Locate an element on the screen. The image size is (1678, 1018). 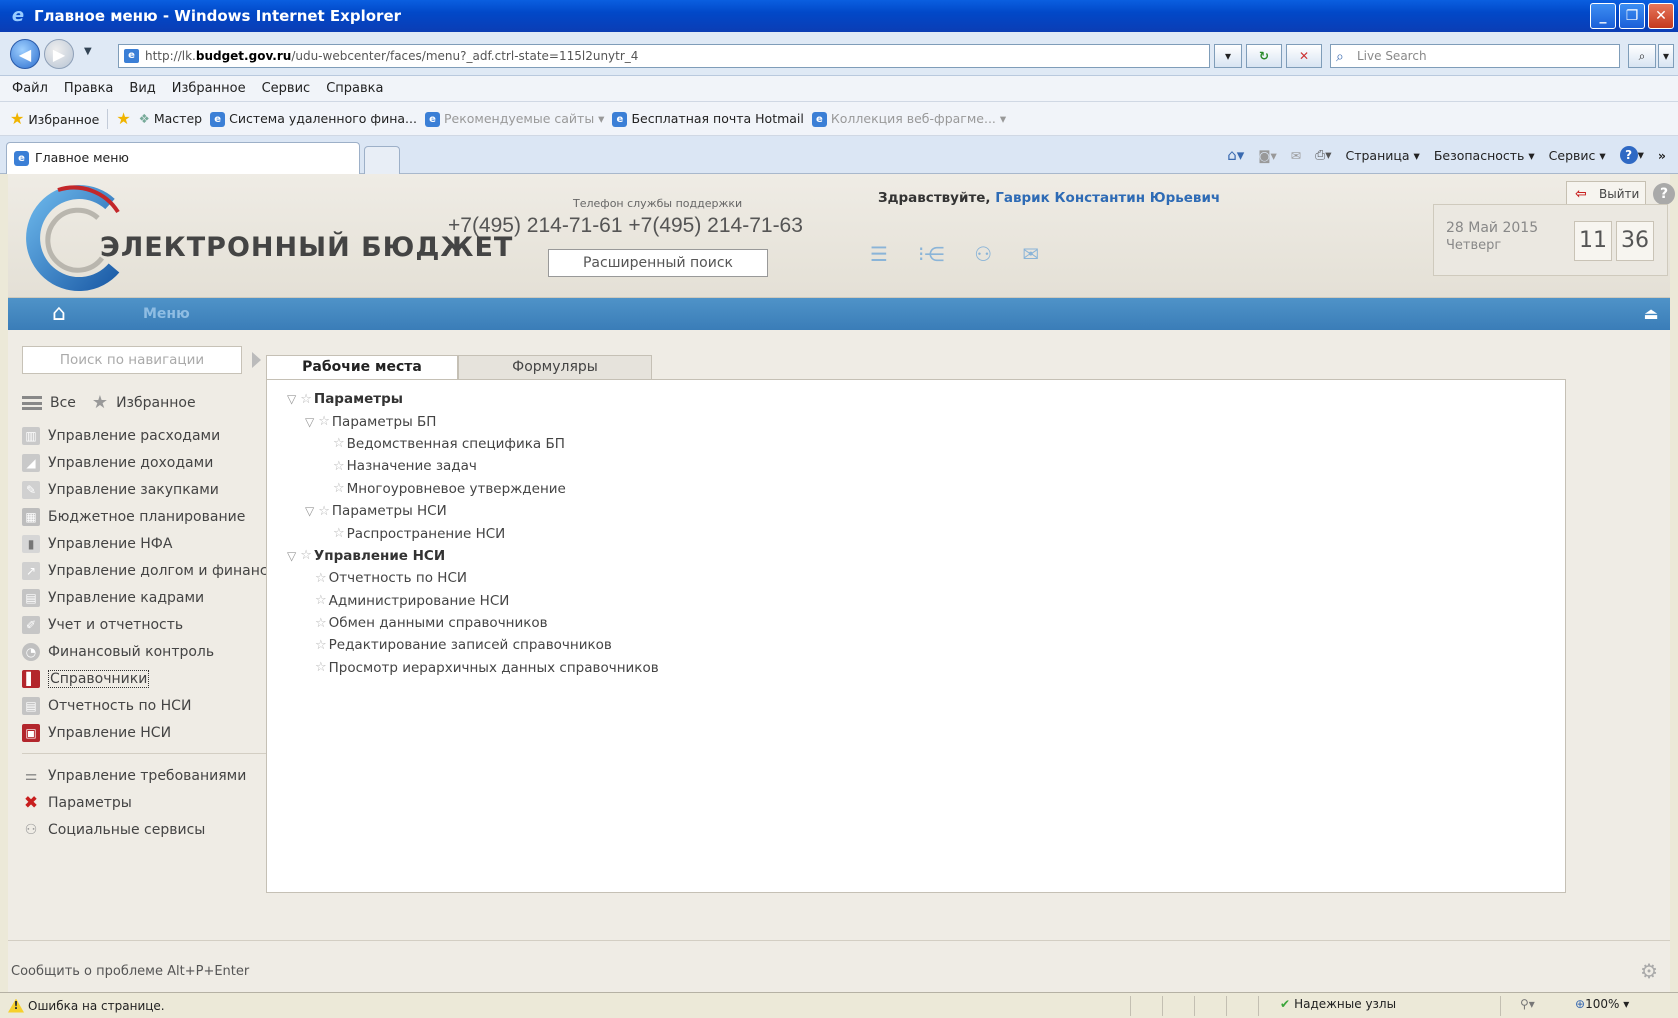
help-icon: ? is located at coordinates (1664, 194).